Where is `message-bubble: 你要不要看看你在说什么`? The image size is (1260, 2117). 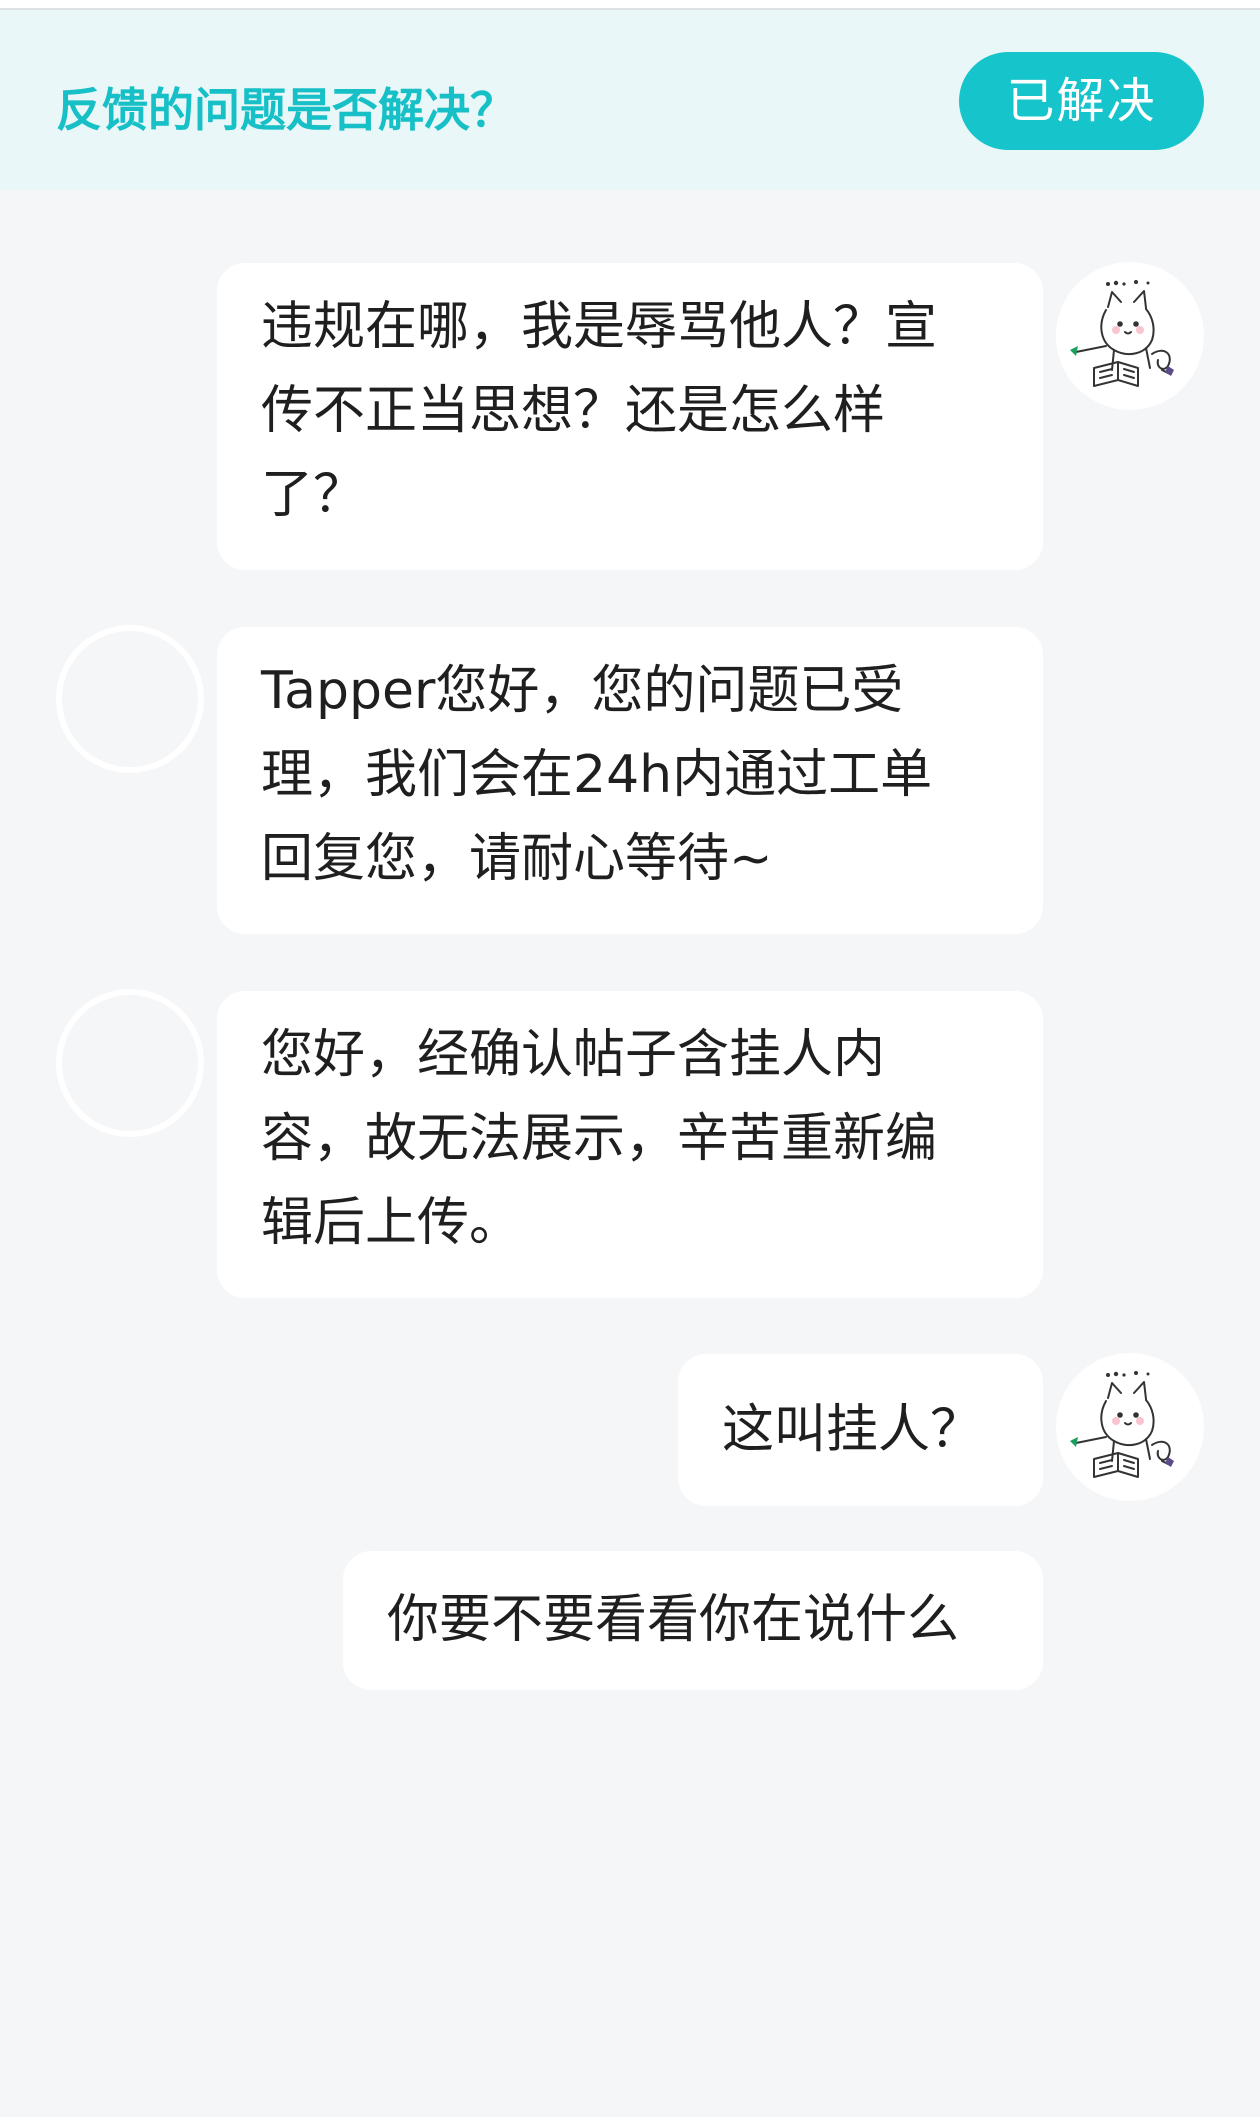
message-bubble: 你要不要看看你在说什么 is located at coordinates (693, 1620).